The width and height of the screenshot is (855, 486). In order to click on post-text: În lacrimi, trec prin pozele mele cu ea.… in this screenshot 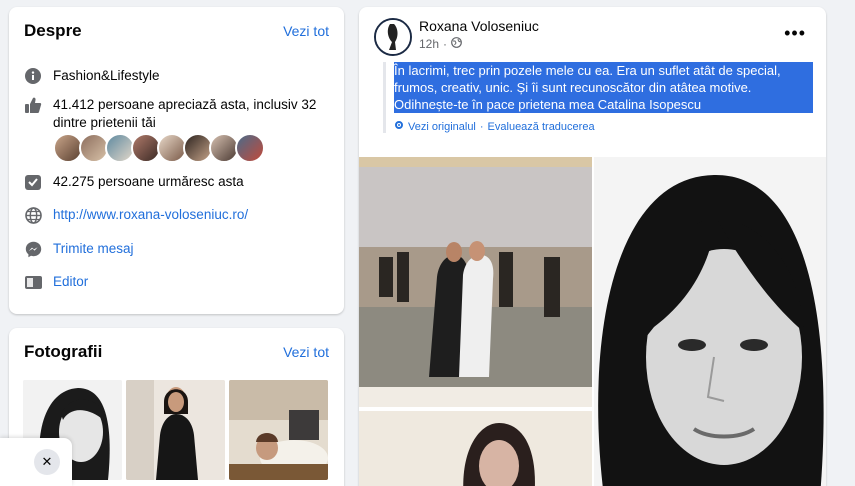, I will do `click(603, 87)`.